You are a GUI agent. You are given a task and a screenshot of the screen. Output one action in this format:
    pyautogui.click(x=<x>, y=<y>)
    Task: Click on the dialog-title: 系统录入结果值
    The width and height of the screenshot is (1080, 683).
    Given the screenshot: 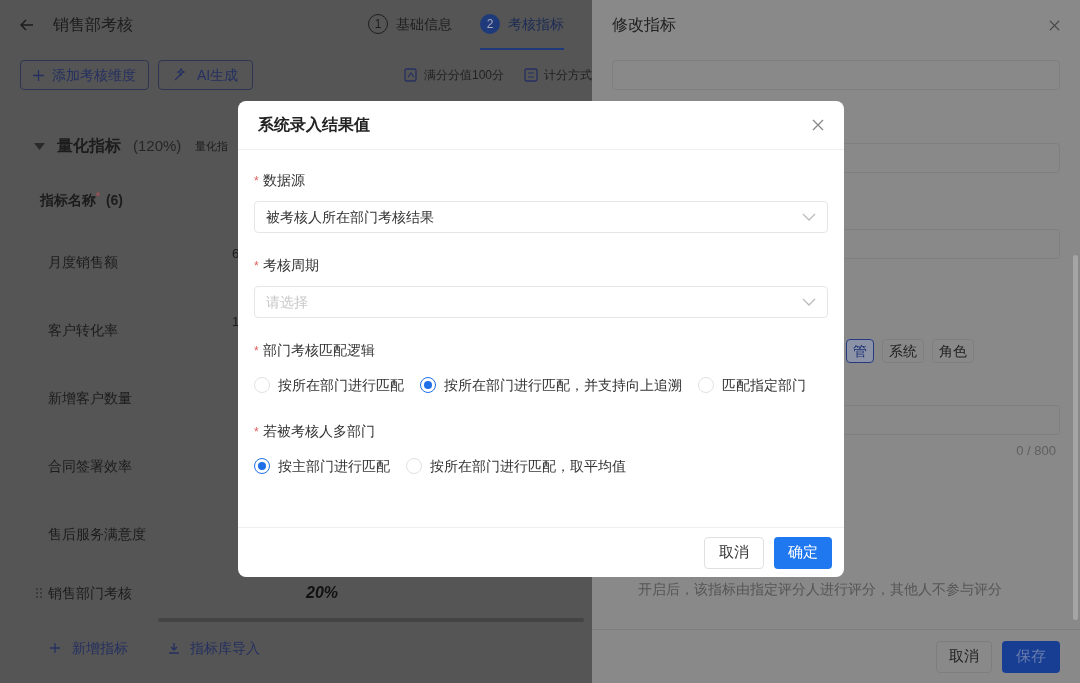 What is the action you would take?
    pyautogui.click(x=314, y=125)
    